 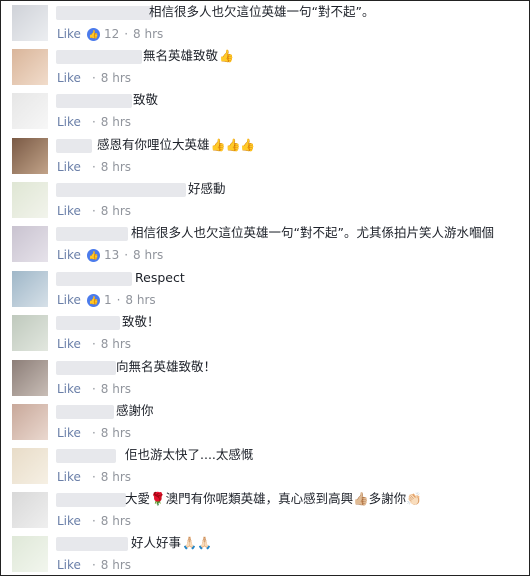 What do you see at coordinates (267, 68) in the screenshot?
I see `comment-item: 無名英雄致敬👍 Like · 8 hrs` at bounding box center [267, 68].